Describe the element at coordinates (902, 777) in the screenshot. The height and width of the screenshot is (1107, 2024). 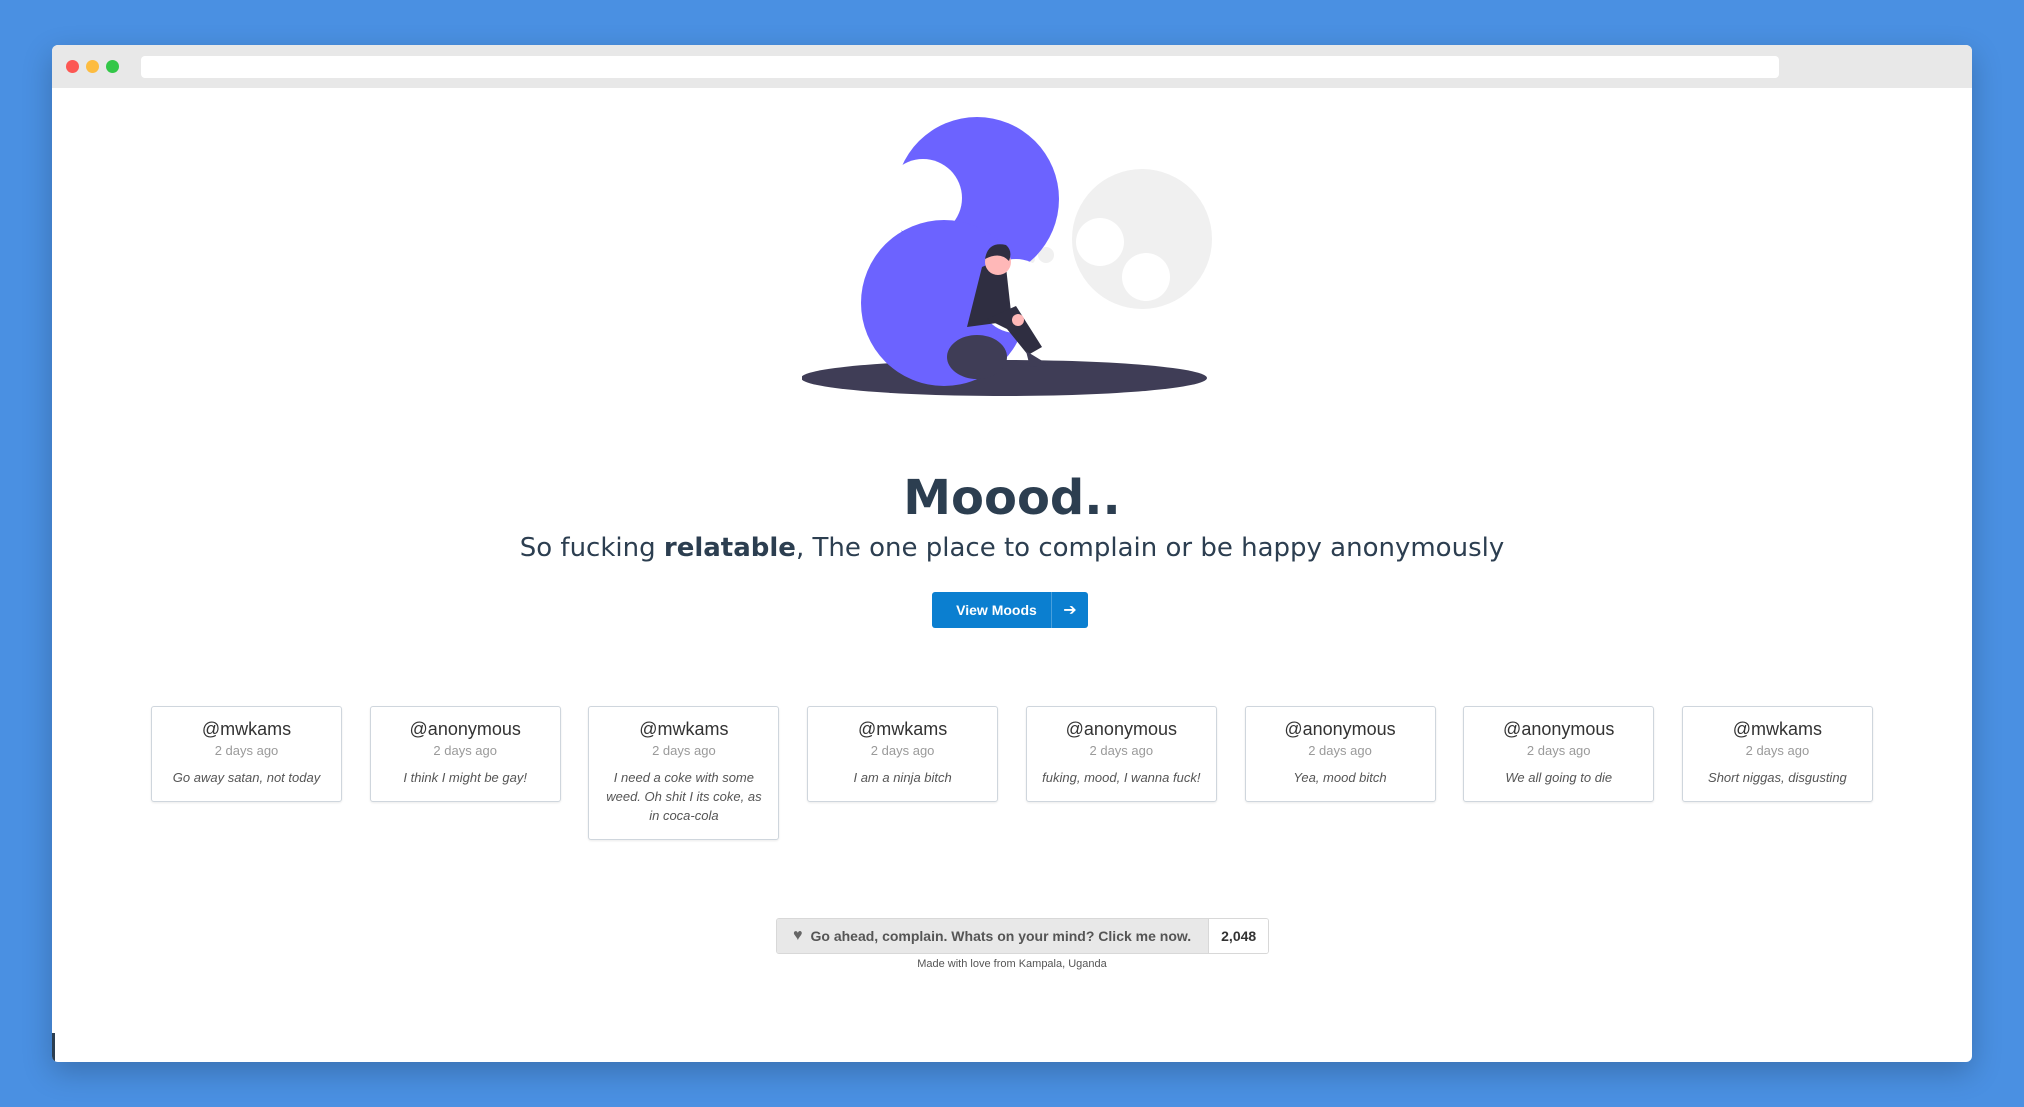
I see `mood-card-text: I am a ninja bitch` at that location.